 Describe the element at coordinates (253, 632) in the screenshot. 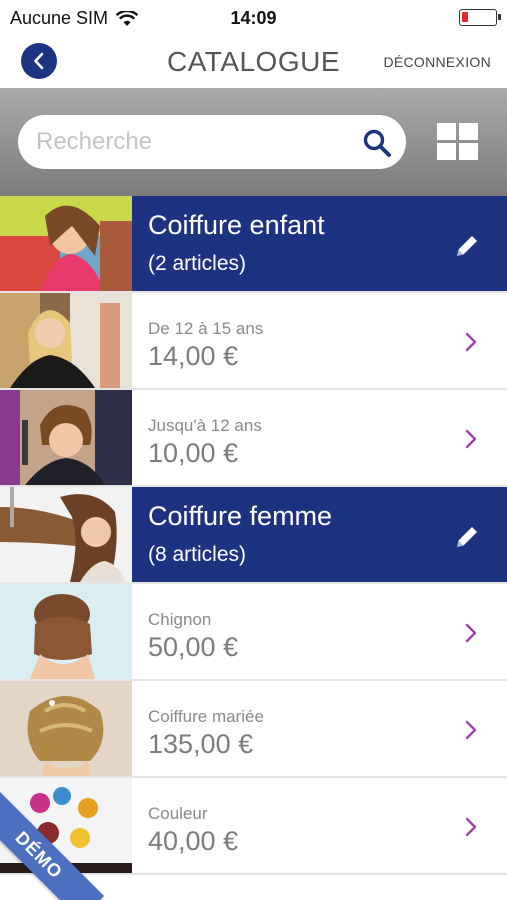

I see `list-item-chignon: Chignon 50,00 €` at that location.